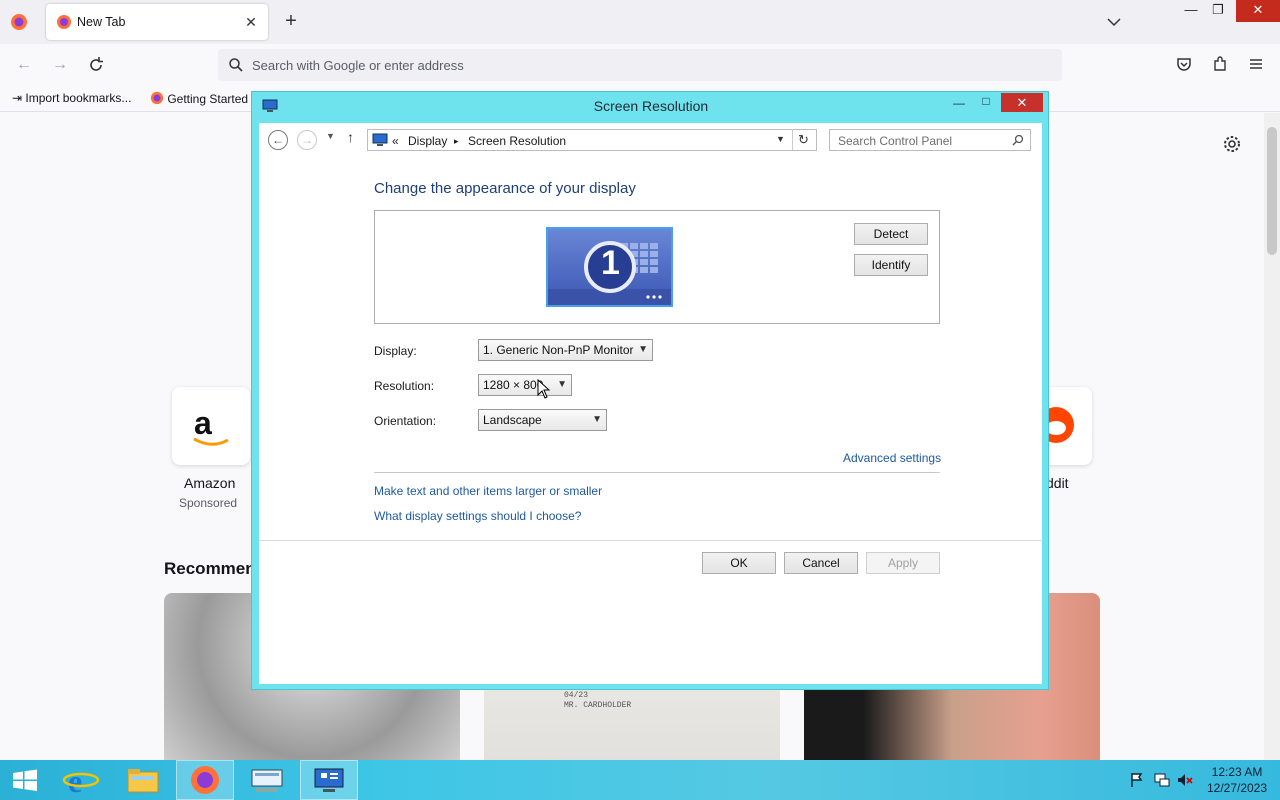  Describe the element at coordinates (208, 99) in the screenshot. I see `getting-started-label: Getting Started` at that location.